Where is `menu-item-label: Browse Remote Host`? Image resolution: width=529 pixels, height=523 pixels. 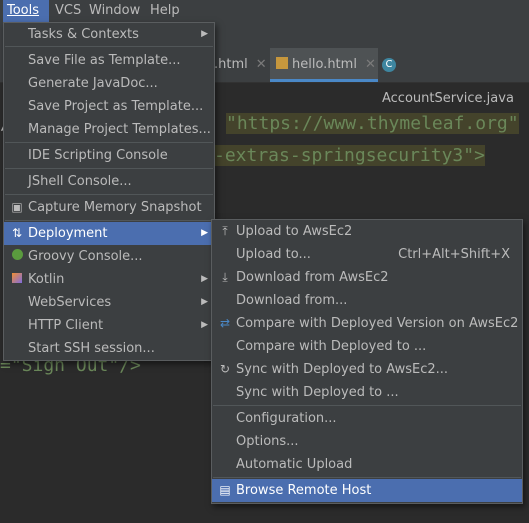
menu-item-label: Browse Remote Host is located at coordinates (304, 490).